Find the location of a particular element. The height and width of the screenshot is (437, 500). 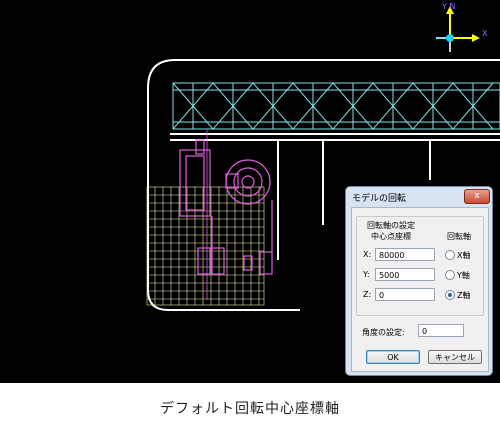

axis-y-label: Y N is located at coordinates (448, 6).